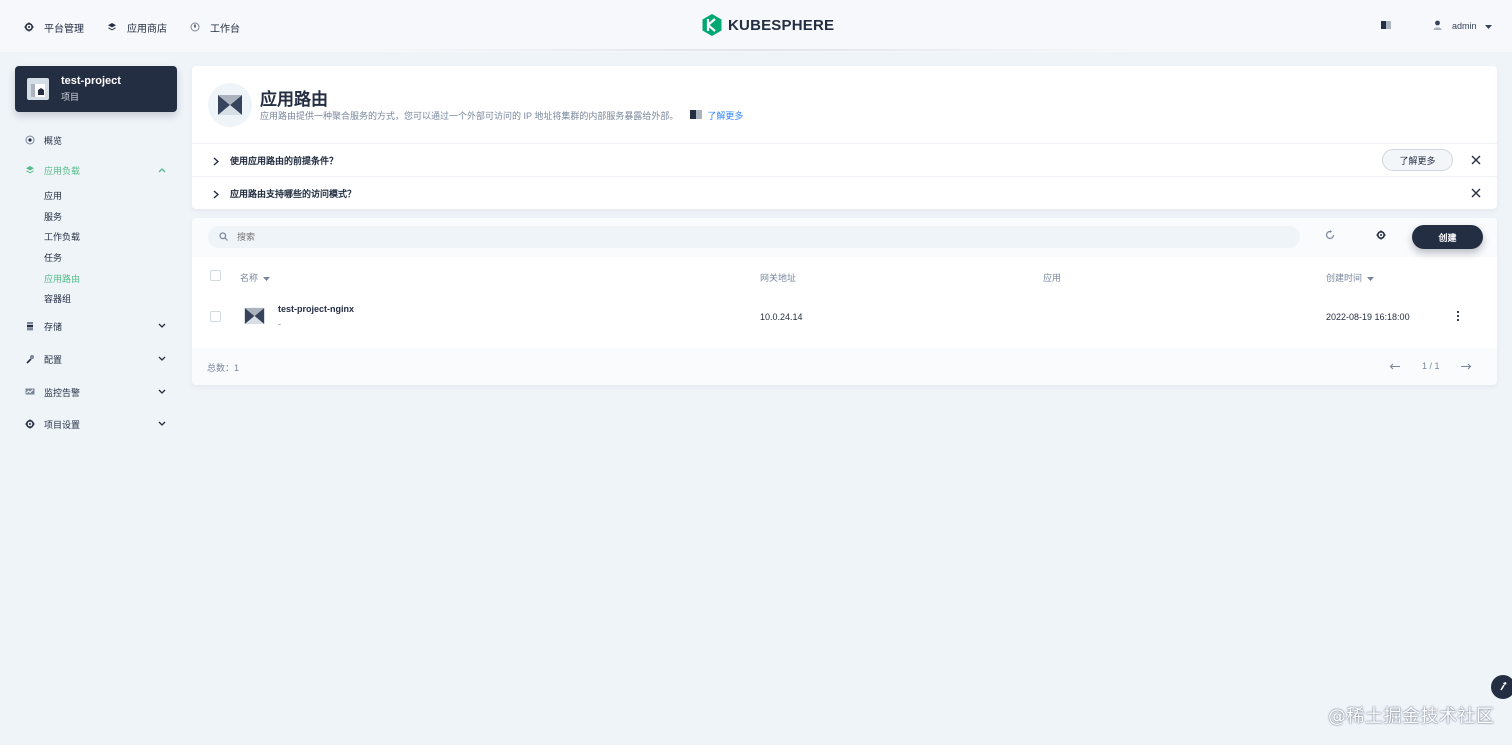 The height and width of the screenshot is (745, 1512). I want to click on column-name-label: 名称, so click(249, 278).